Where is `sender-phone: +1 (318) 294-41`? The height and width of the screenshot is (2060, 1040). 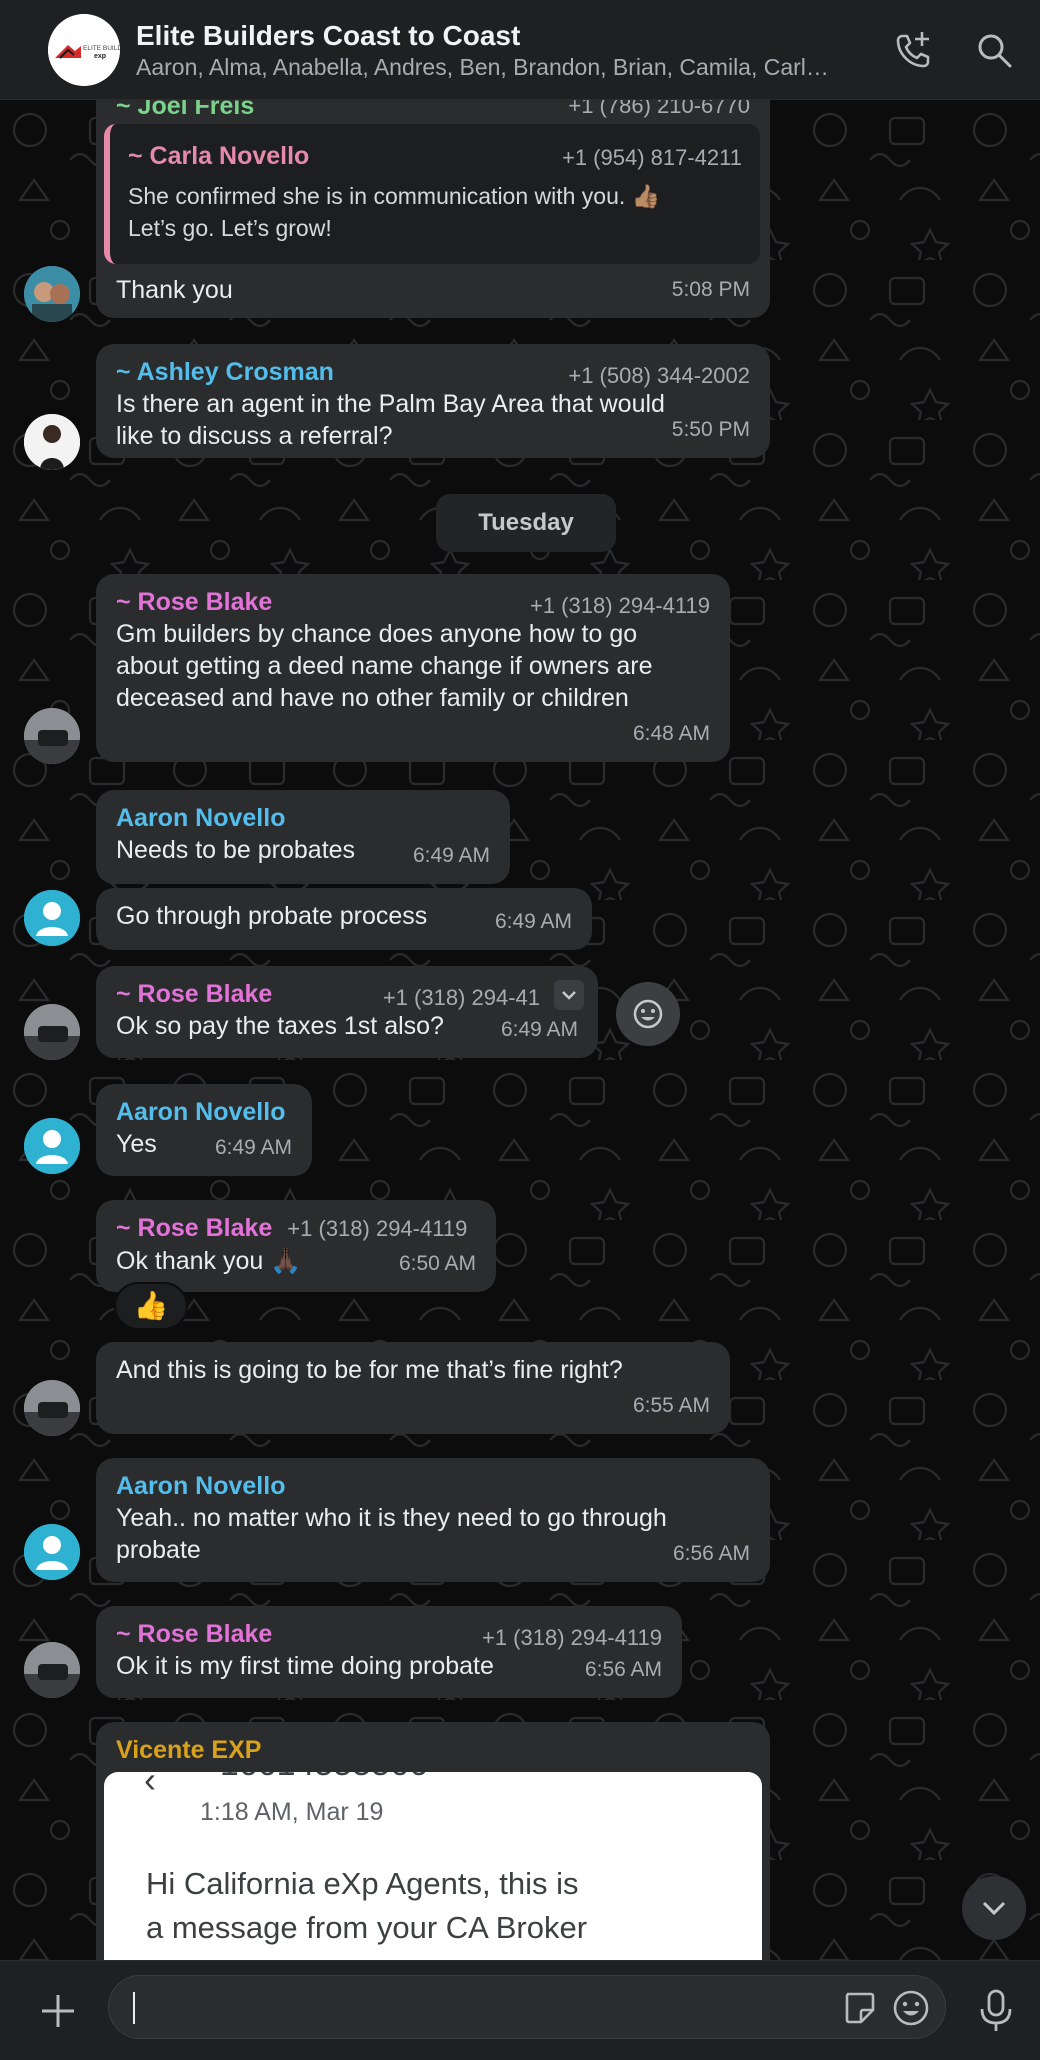 sender-phone: +1 (318) 294-41 is located at coordinates (461, 997).